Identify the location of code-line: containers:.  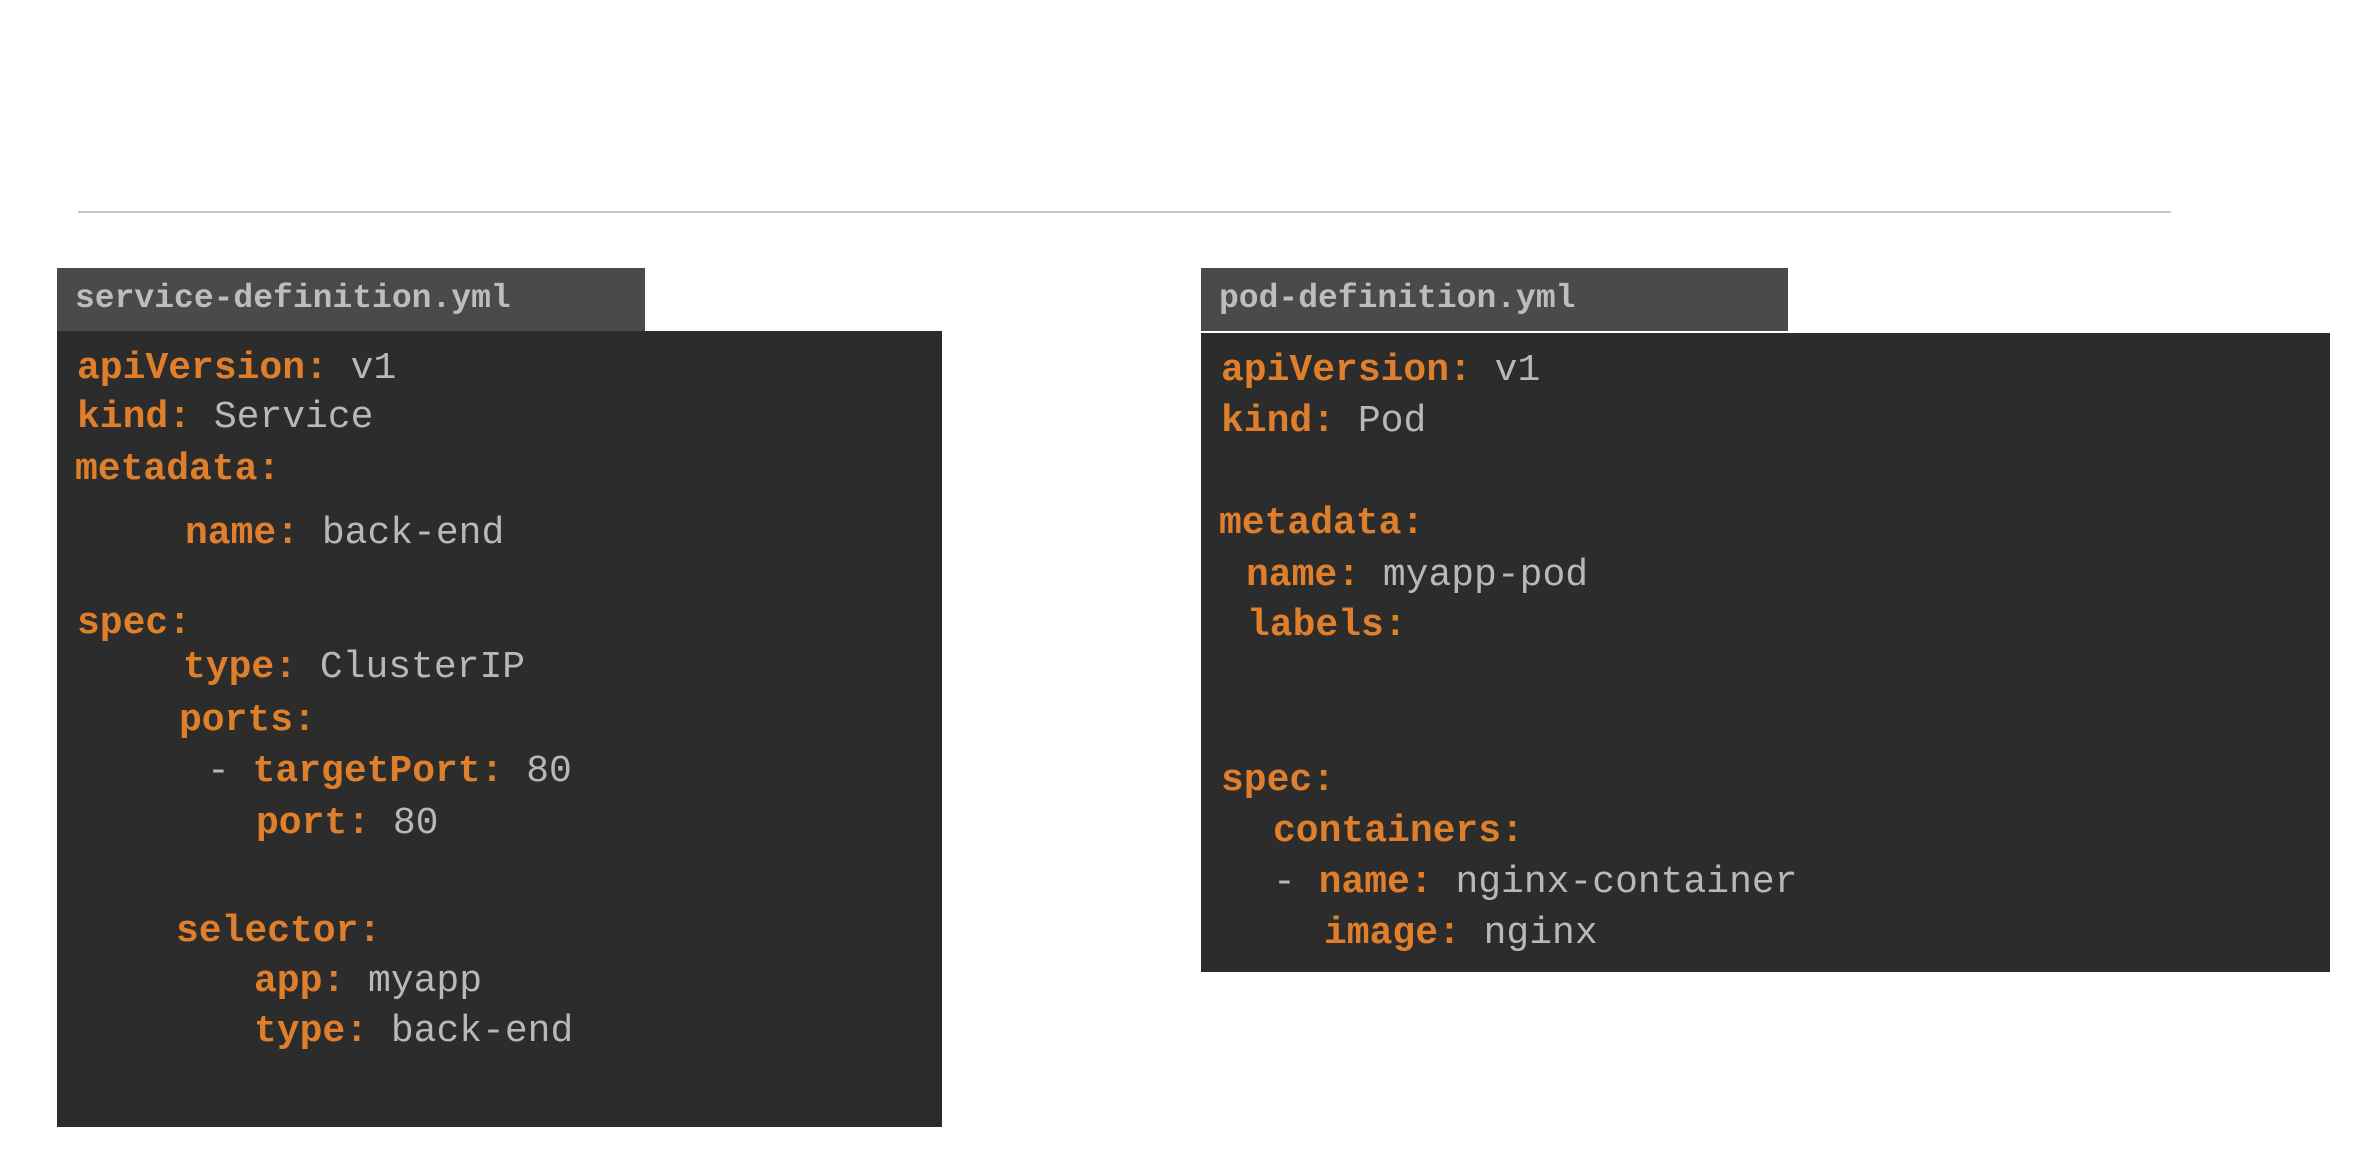
(1398, 832).